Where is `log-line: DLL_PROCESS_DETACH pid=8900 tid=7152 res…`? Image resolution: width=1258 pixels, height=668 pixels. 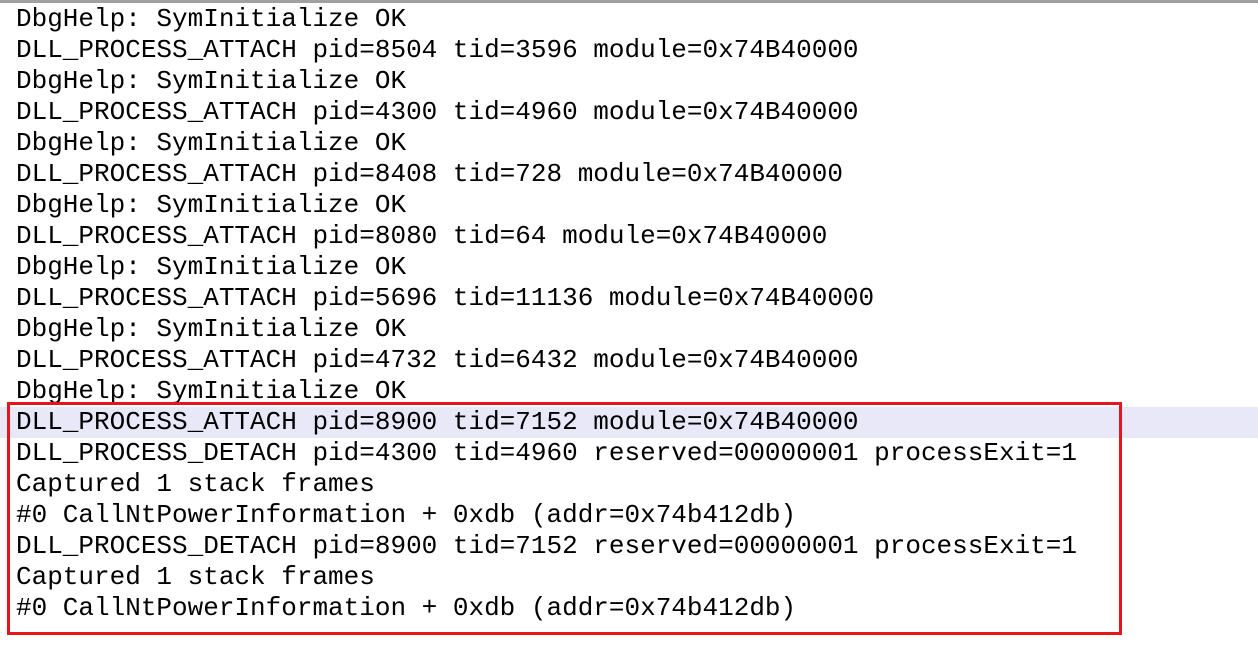 log-line: DLL_PROCESS_DETACH pid=8900 tid=7152 res… is located at coordinates (629, 546).